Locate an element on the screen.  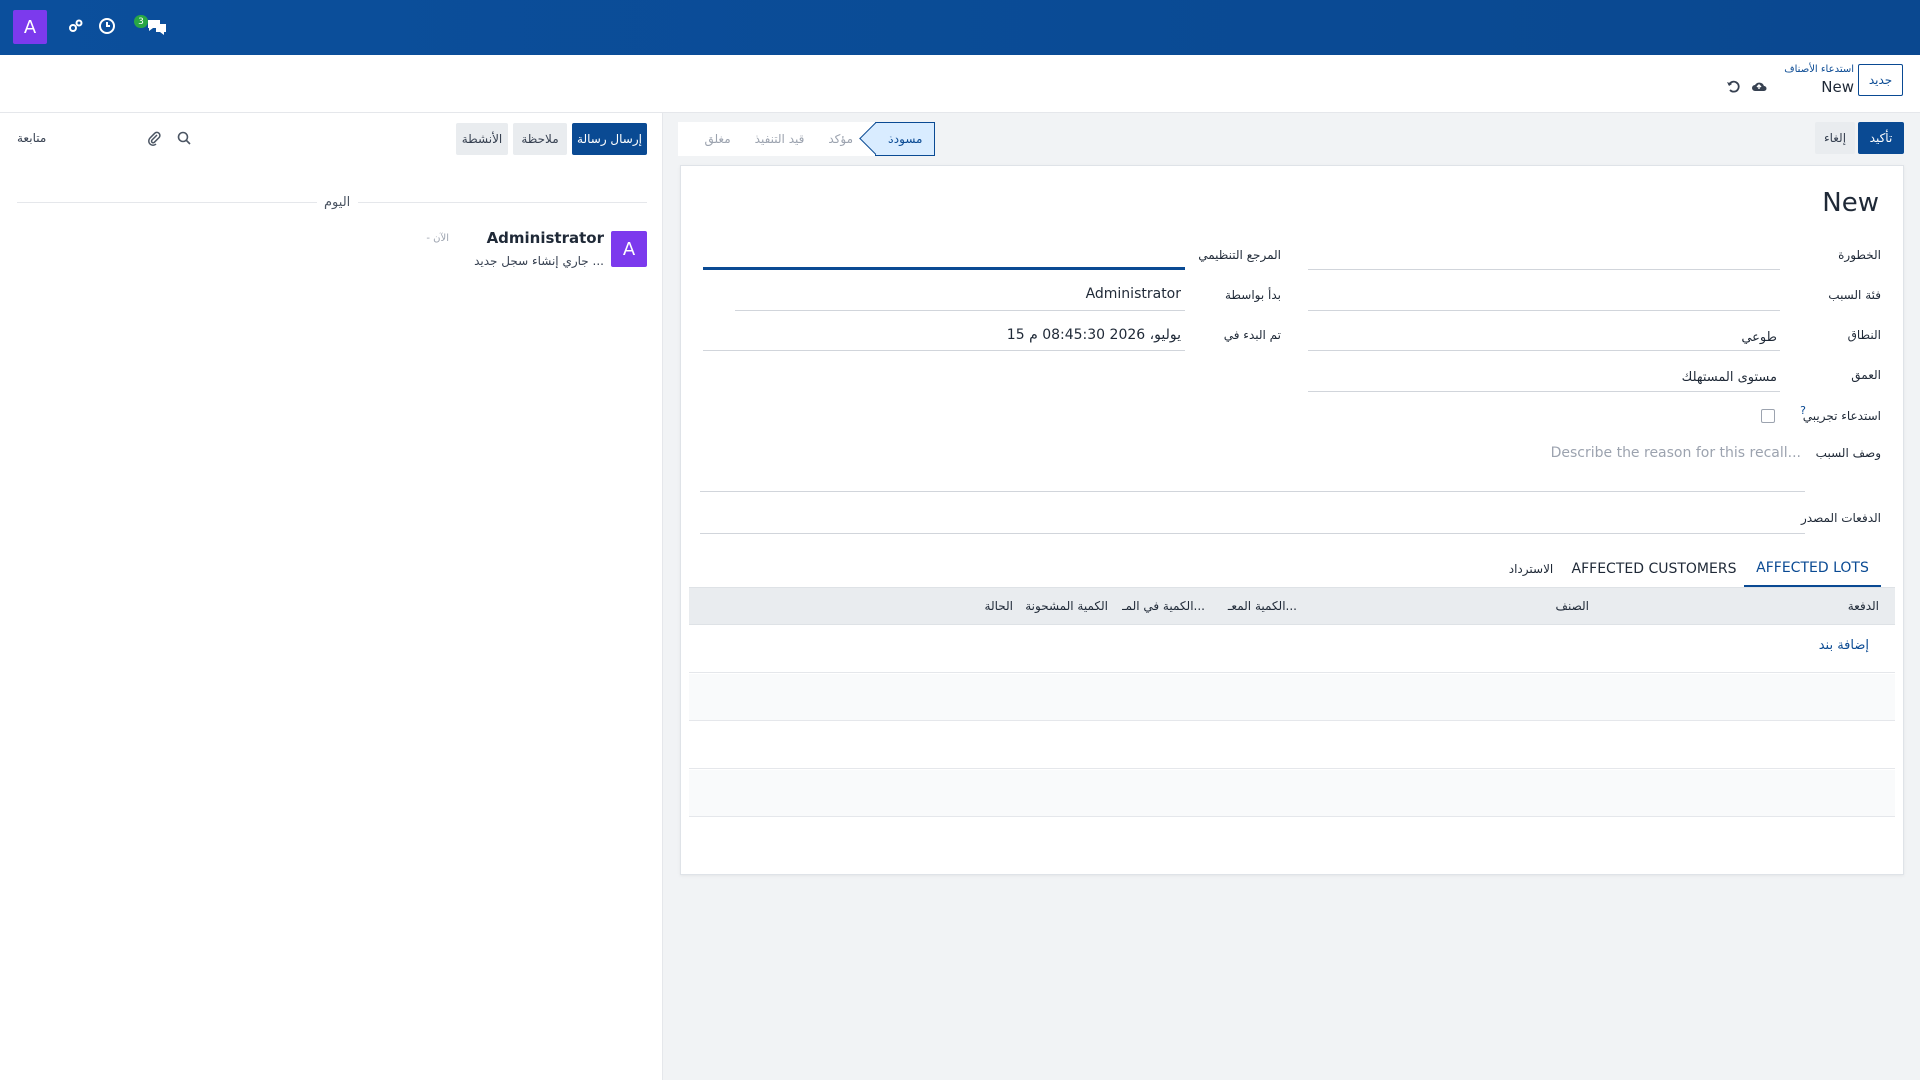
new-button: جديد is located at coordinates (1880, 80).